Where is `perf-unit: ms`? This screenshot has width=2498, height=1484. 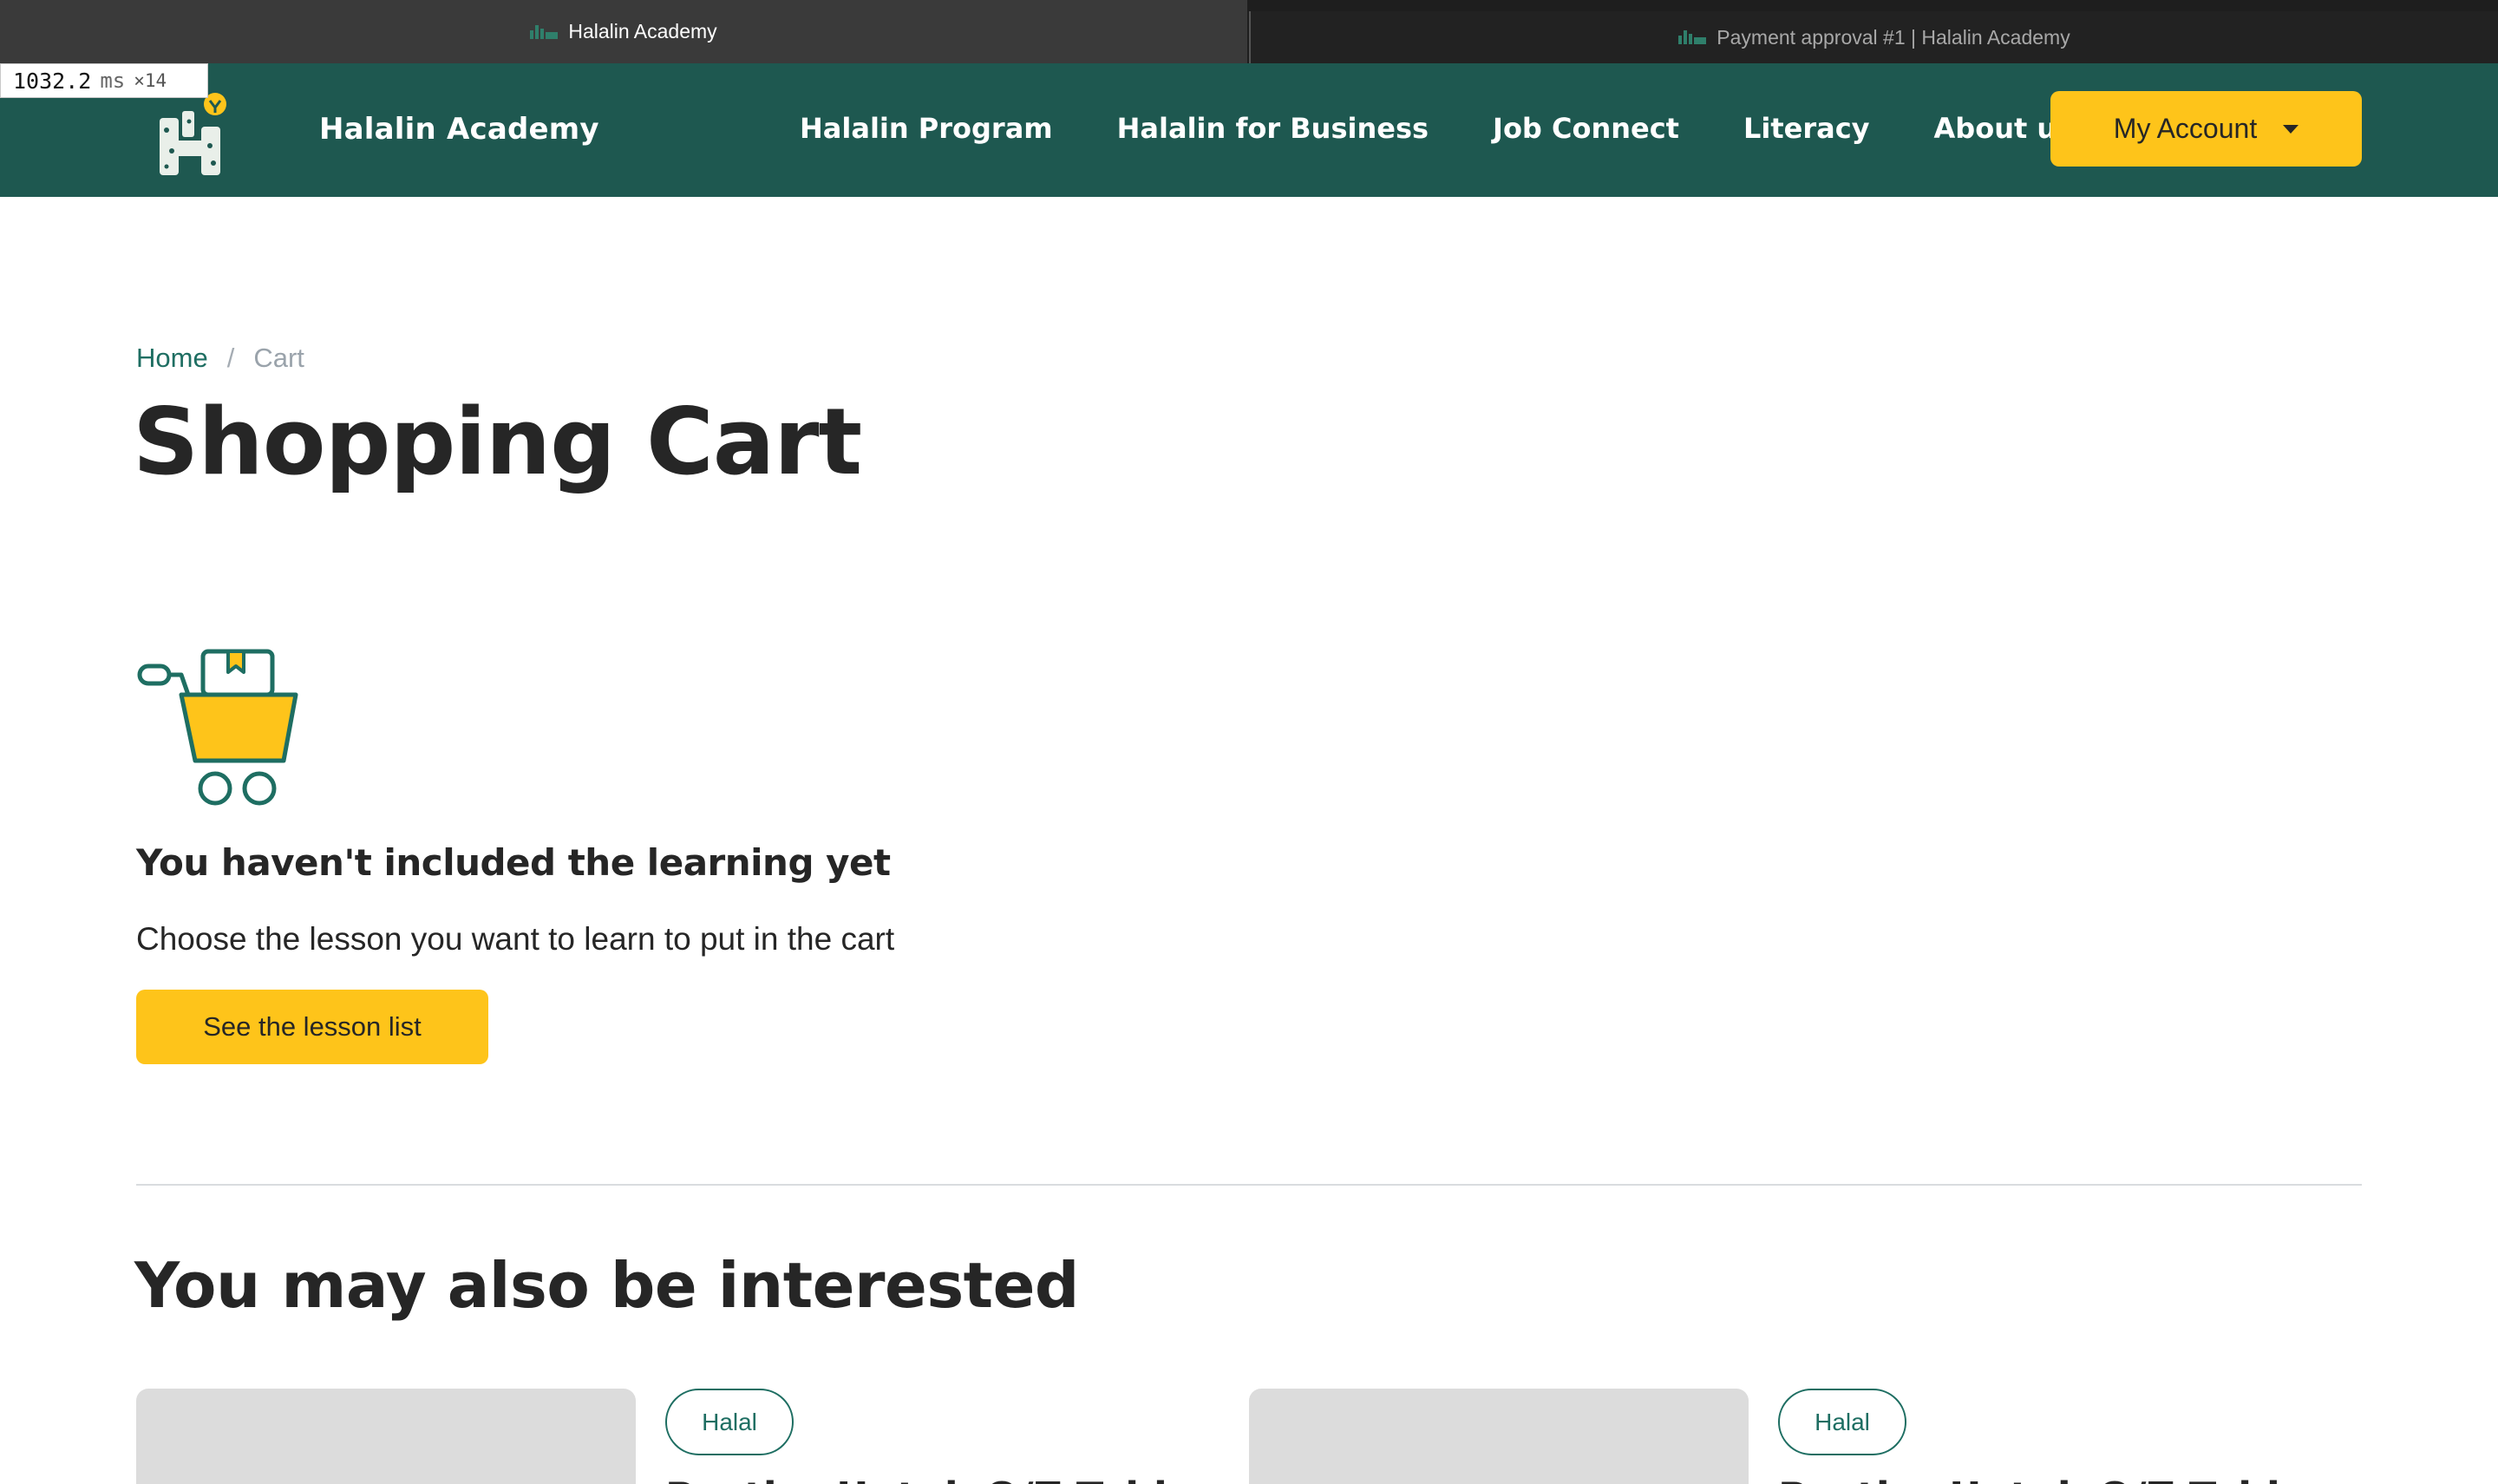 perf-unit: ms is located at coordinates (113, 81).